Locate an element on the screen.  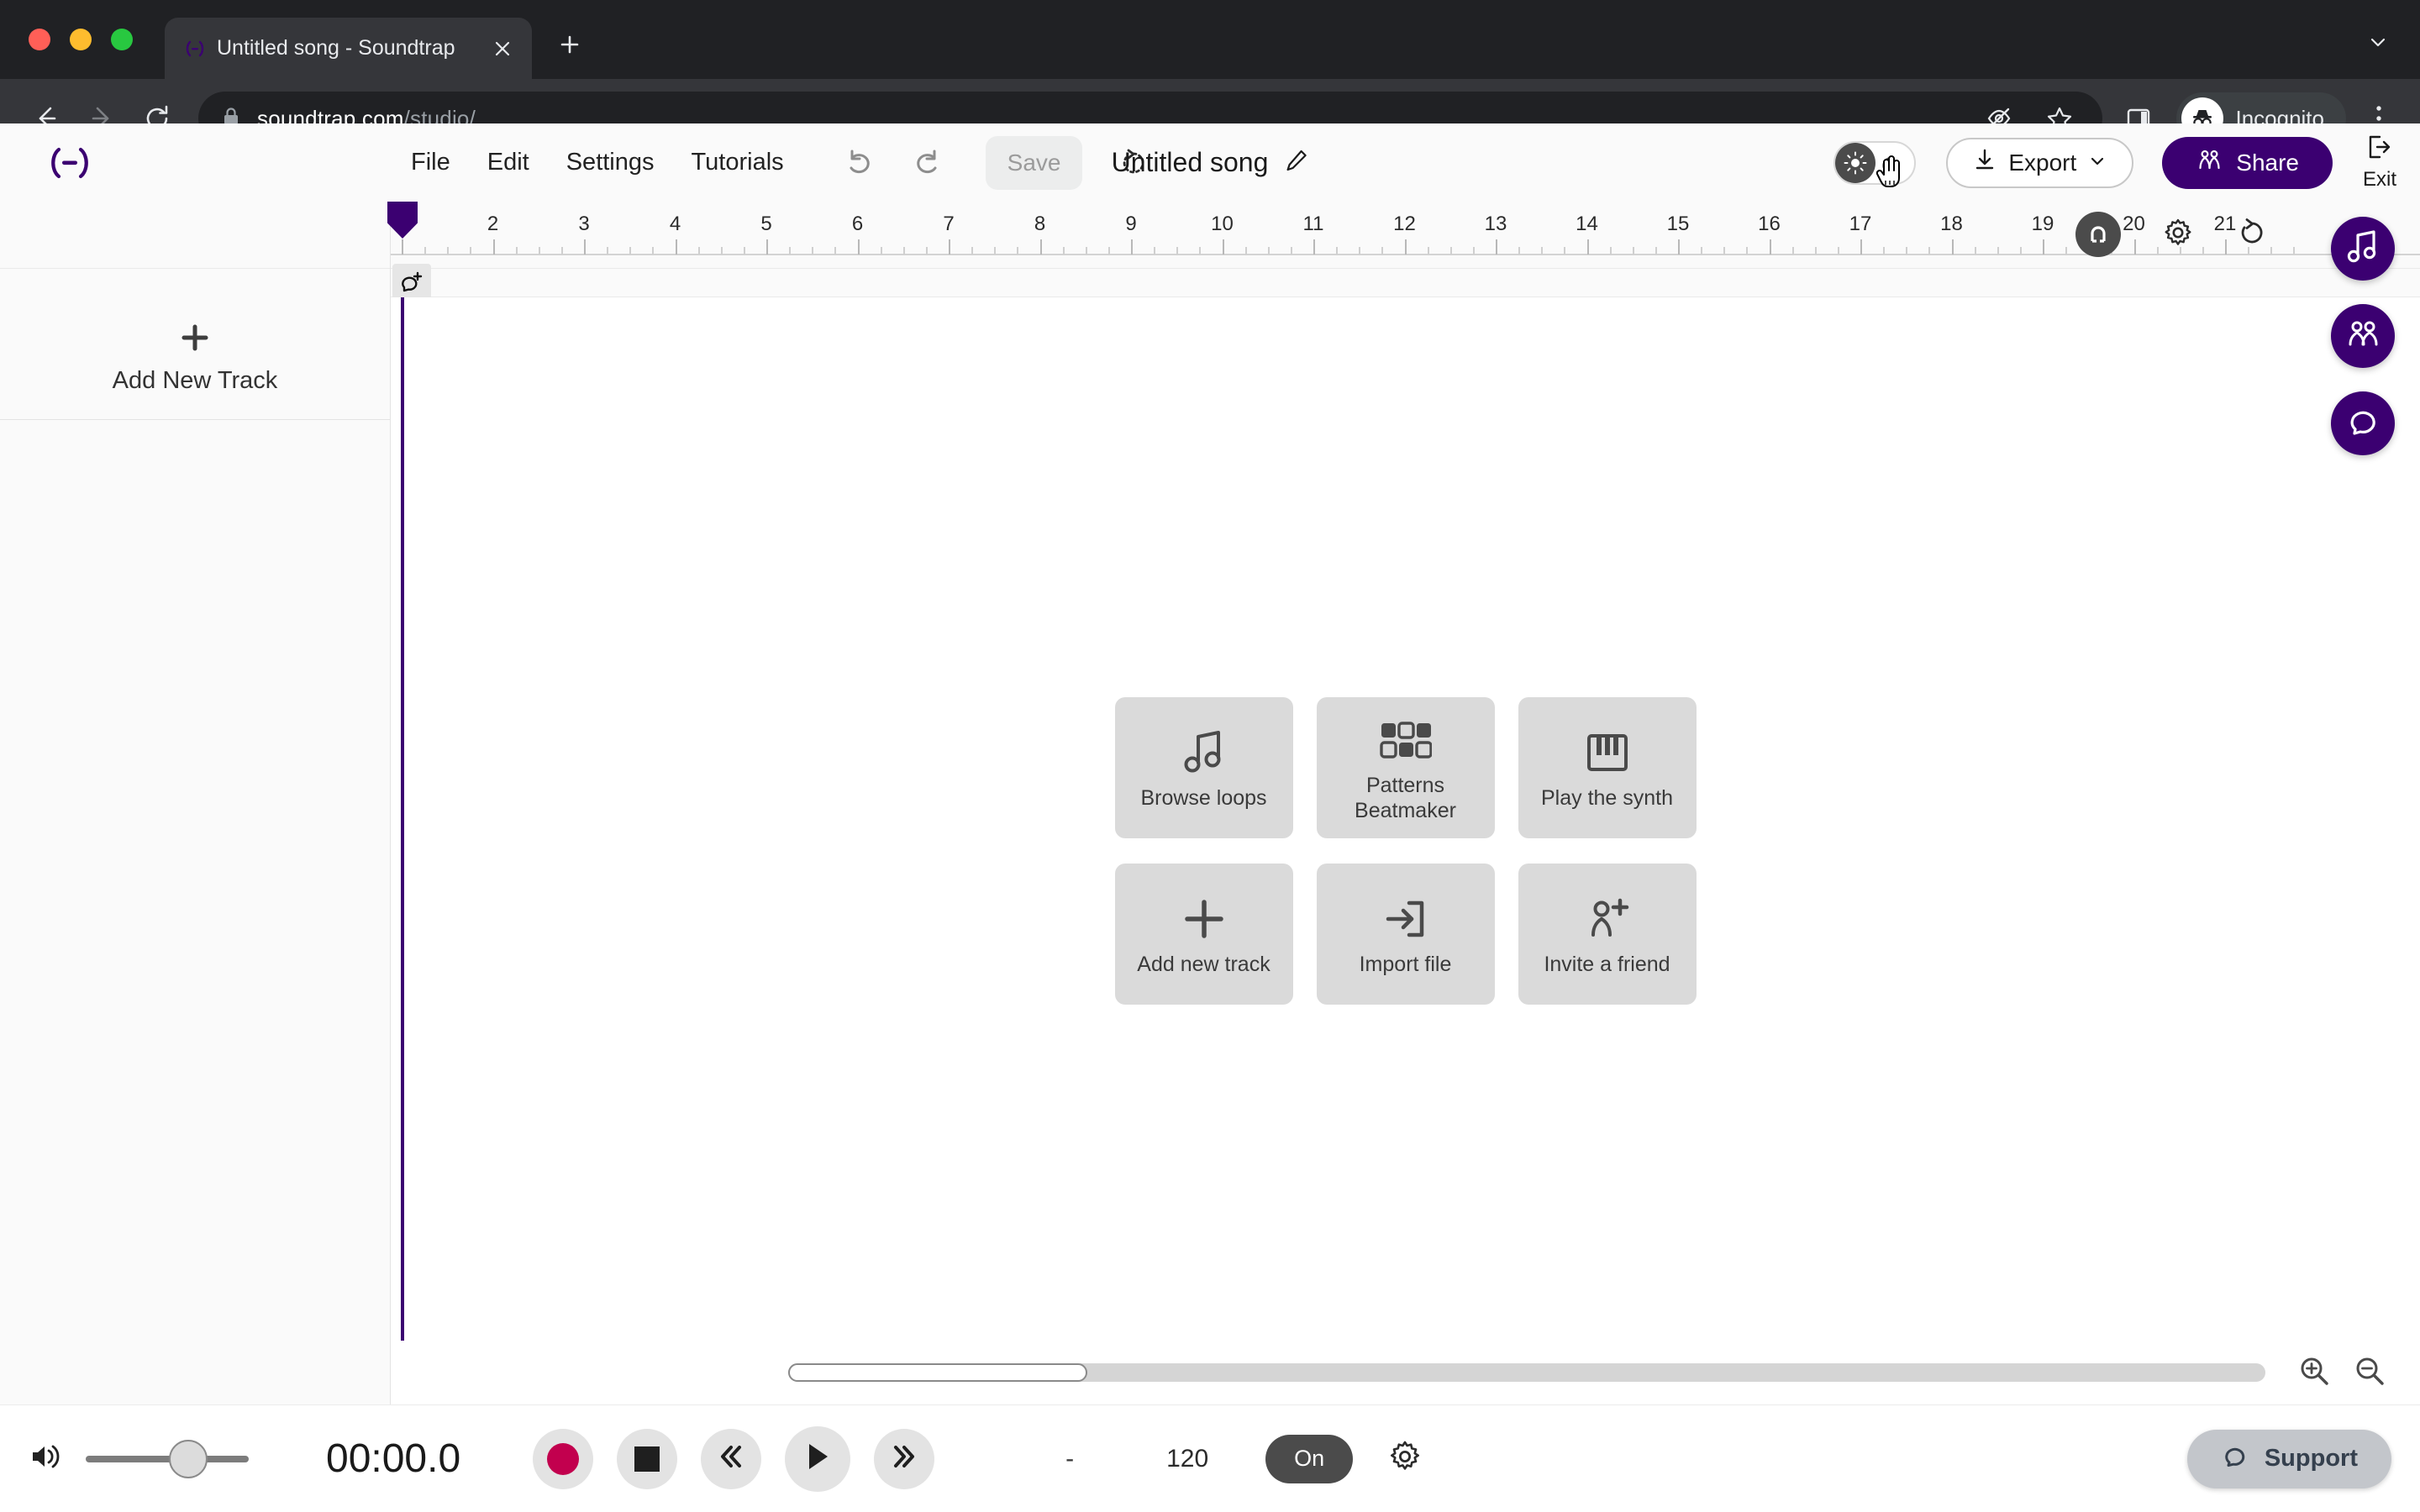
ruler-bar-number: 11 is located at coordinates (1313, 224).